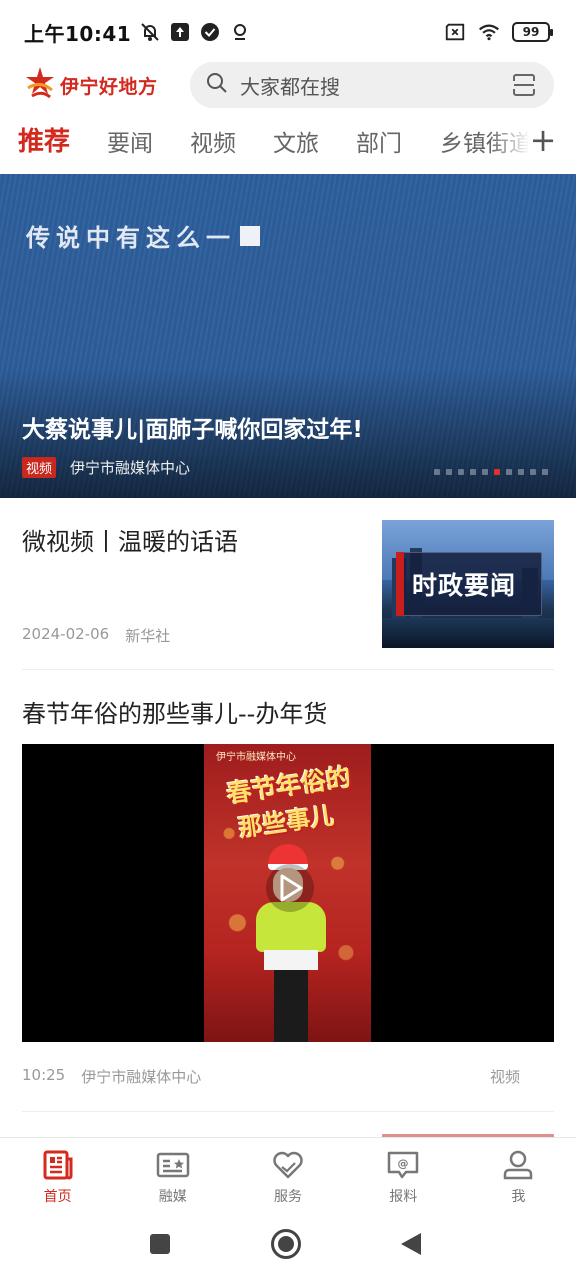 The height and width of the screenshot is (1280, 576). Describe the element at coordinates (130, 468) in the screenshot. I see `banner-source: 伊宁市融媒体中心` at that location.